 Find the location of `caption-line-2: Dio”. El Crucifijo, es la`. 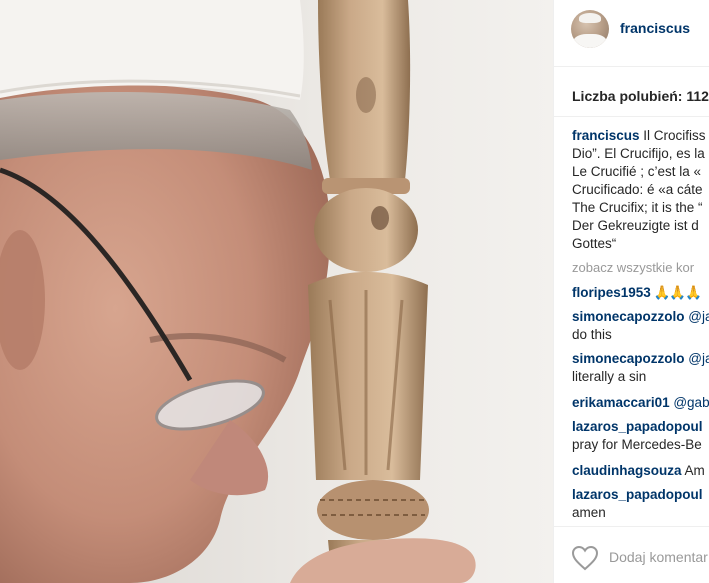

caption-line-2: Dio”. El Crucifijo, es la is located at coordinates (638, 153).